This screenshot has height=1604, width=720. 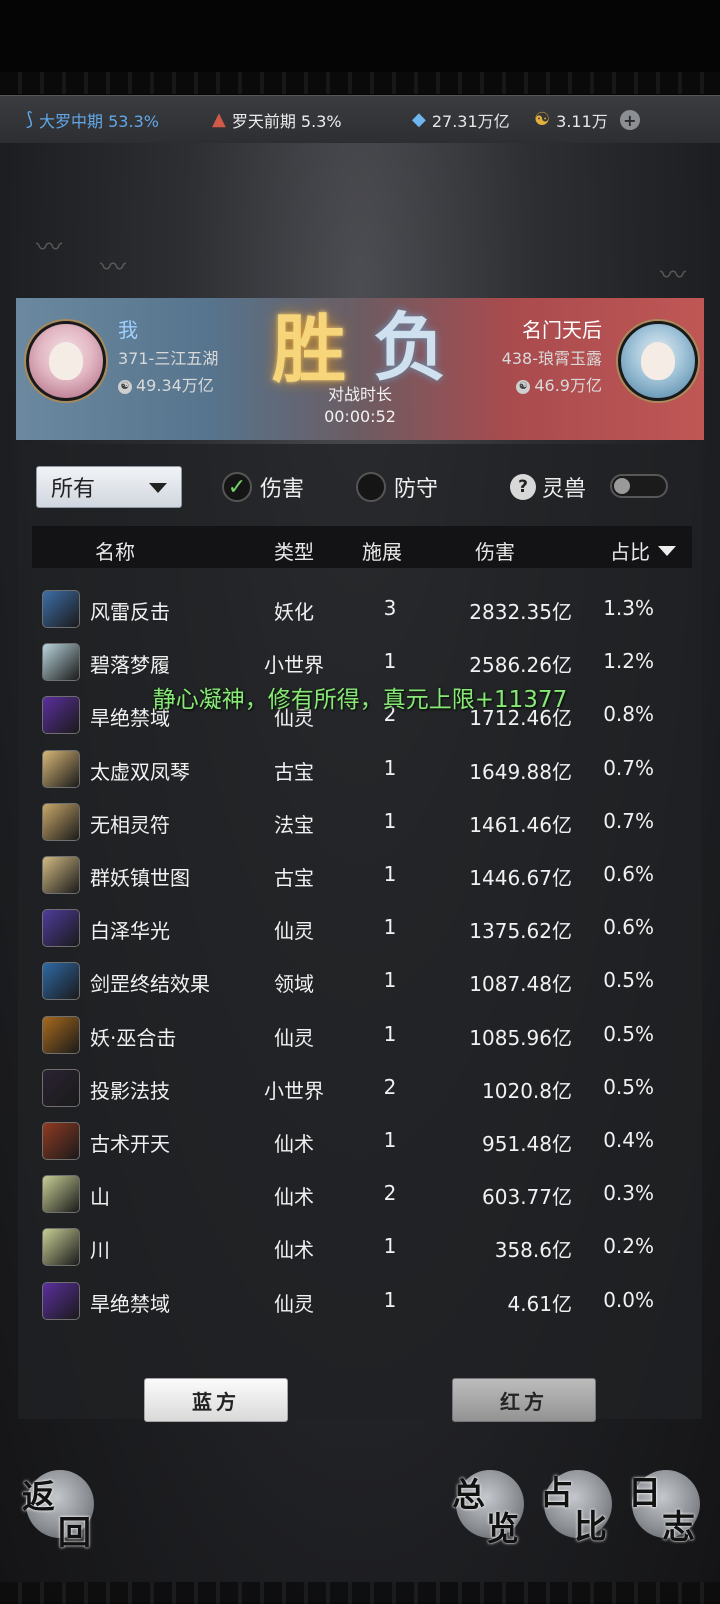 What do you see at coordinates (495, 550) in the screenshot?
I see `header-damage: 伤害` at bounding box center [495, 550].